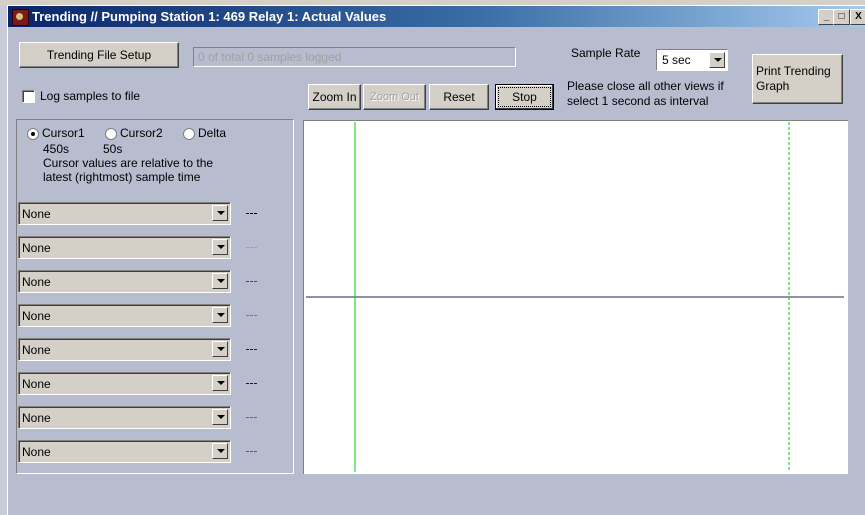 The height and width of the screenshot is (515, 865). What do you see at coordinates (676, 60) in the screenshot?
I see `sample-rate-value: 5 sec` at bounding box center [676, 60].